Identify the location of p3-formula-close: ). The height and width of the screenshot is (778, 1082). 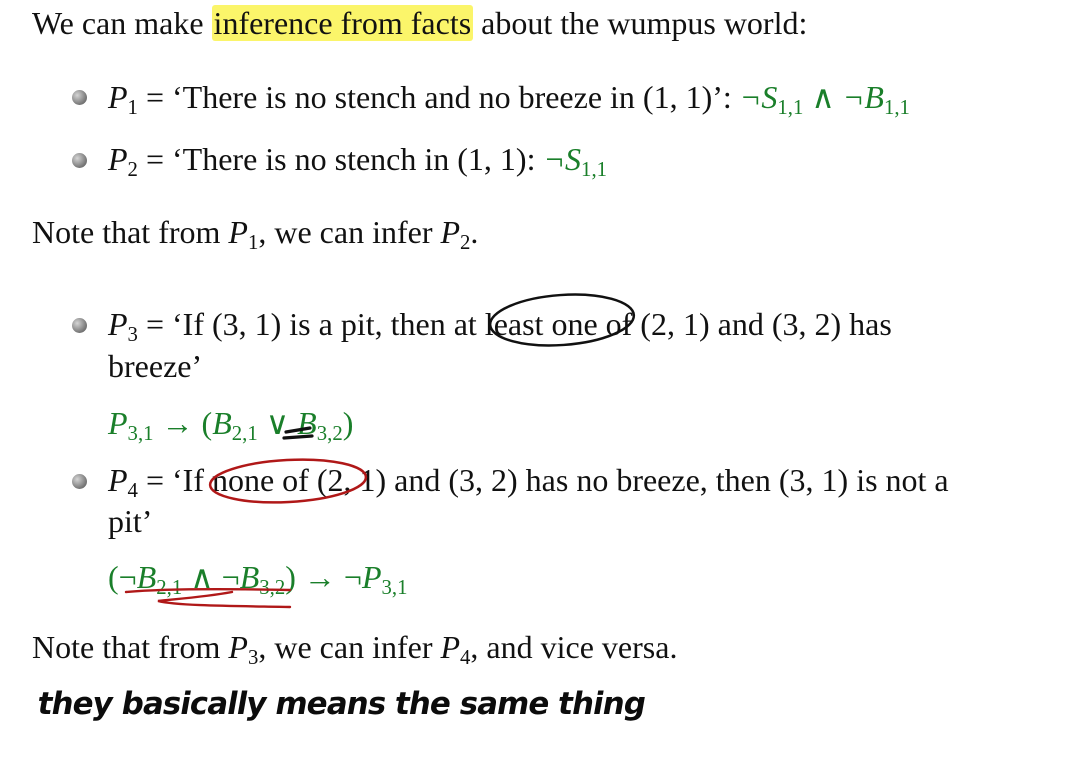
(348, 423).